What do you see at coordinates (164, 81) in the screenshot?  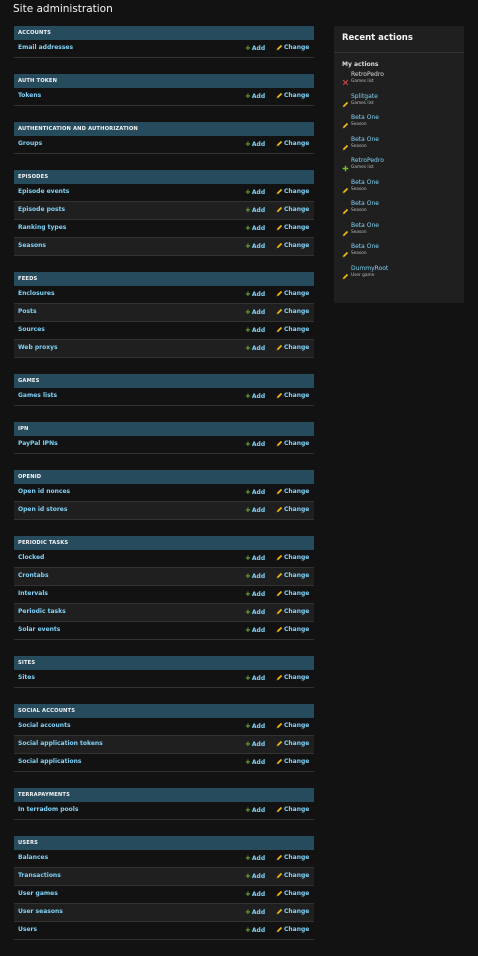 I see `app-caption: Auth Token` at bounding box center [164, 81].